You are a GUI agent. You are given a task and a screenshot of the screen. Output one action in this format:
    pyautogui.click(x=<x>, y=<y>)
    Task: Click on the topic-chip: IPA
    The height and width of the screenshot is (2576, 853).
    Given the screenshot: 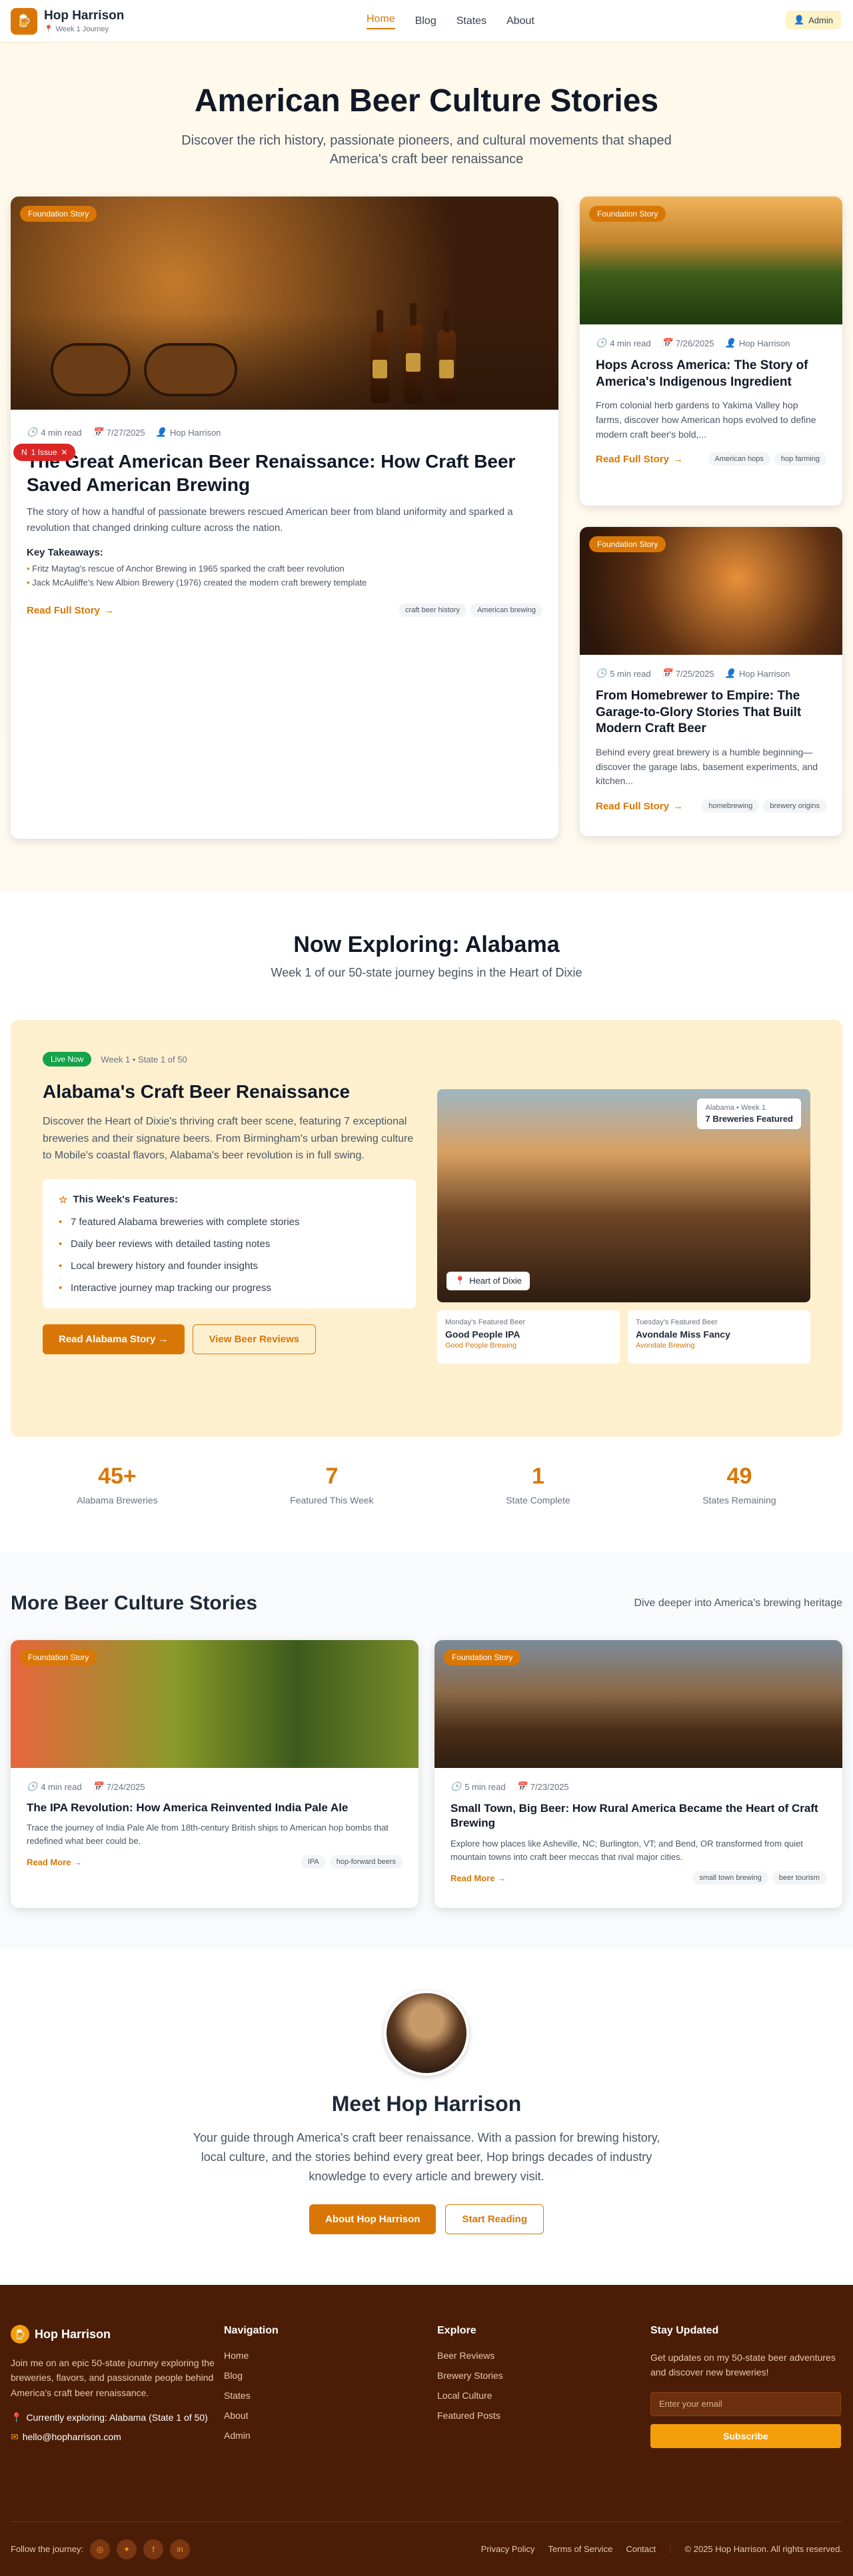 What is the action you would take?
    pyautogui.click(x=313, y=1862)
    